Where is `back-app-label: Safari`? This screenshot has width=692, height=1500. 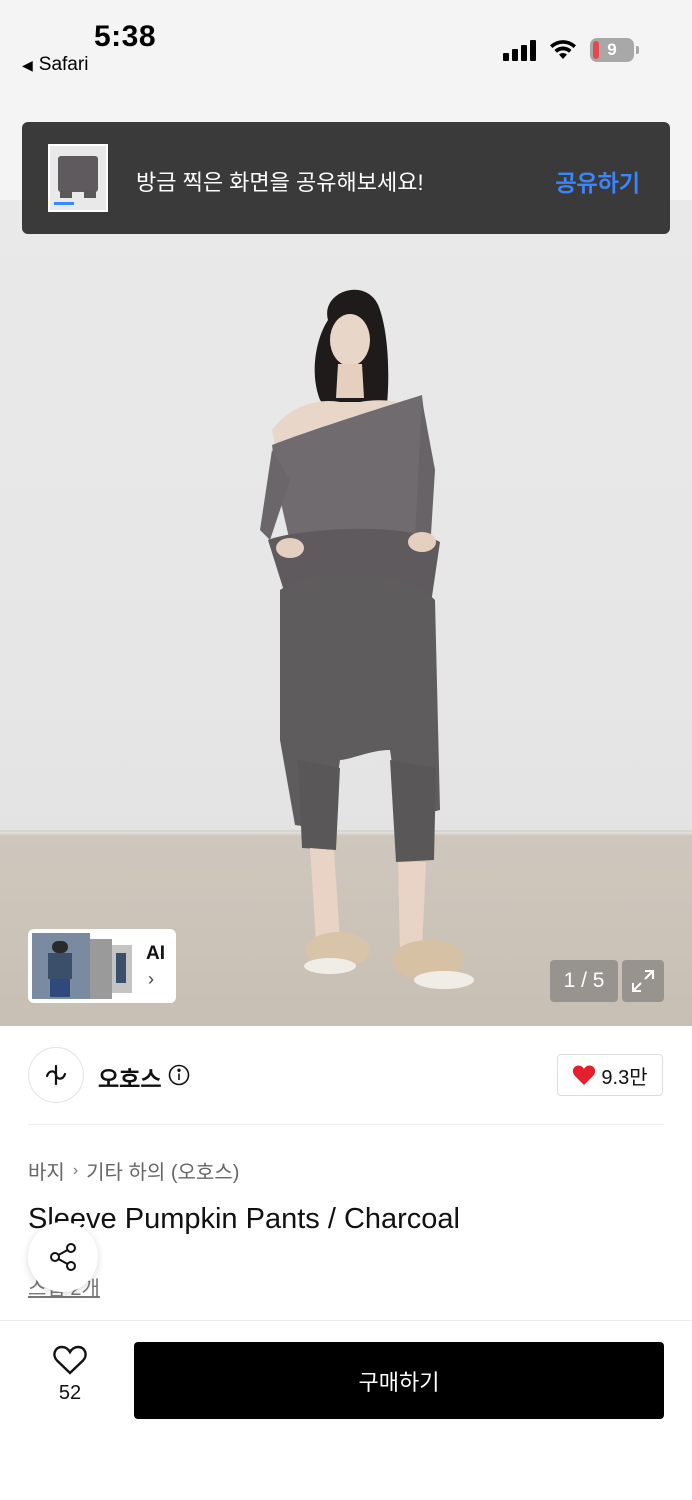
back-app-label: Safari is located at coordinates (63, 64).